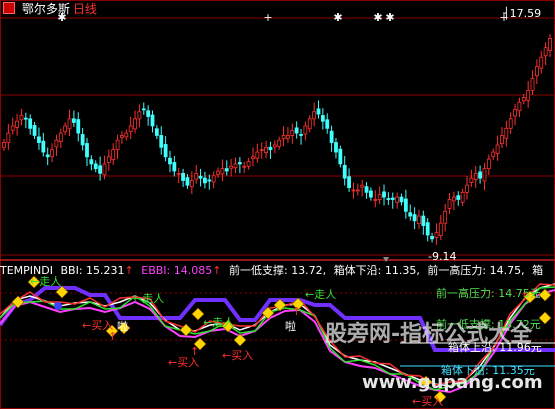  Describe the element at coordinates (376, 270) in the screenshot. I see `legend-box-lower: 箱体下沿: 11.35,` at that location.